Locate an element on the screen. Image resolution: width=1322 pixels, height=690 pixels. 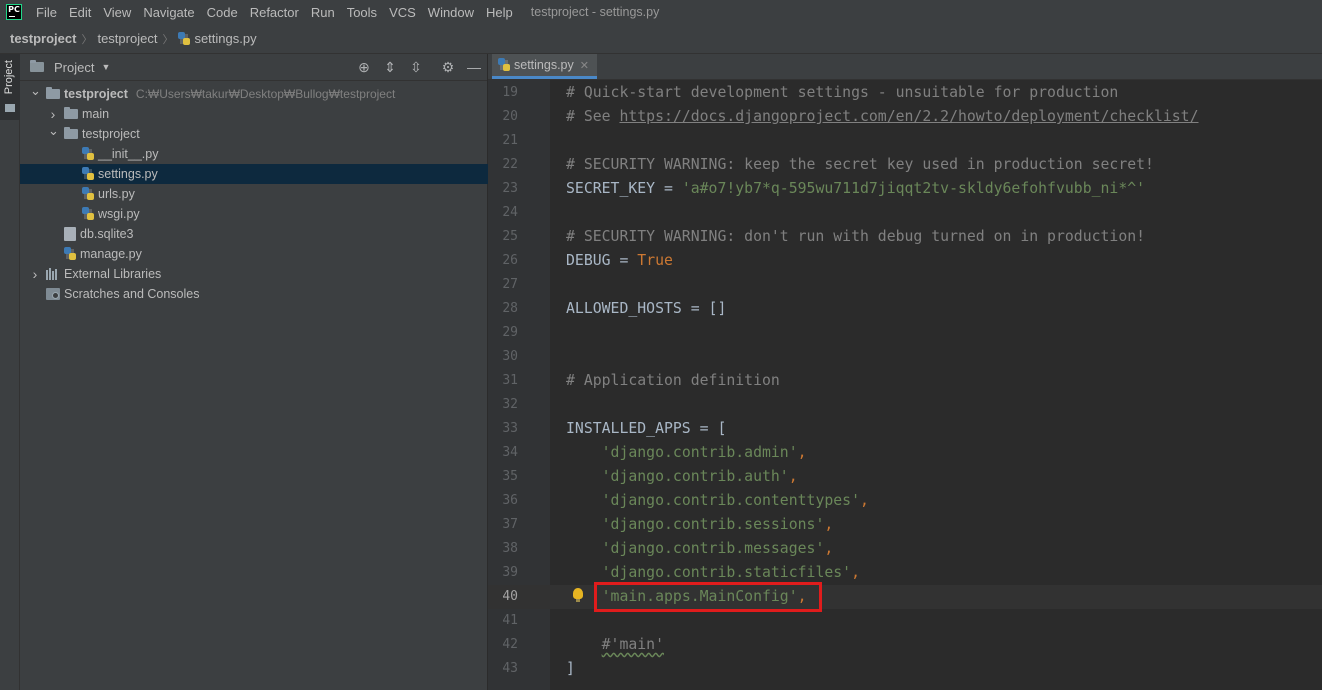
code-line: ] is located at coordinates (570, 669).